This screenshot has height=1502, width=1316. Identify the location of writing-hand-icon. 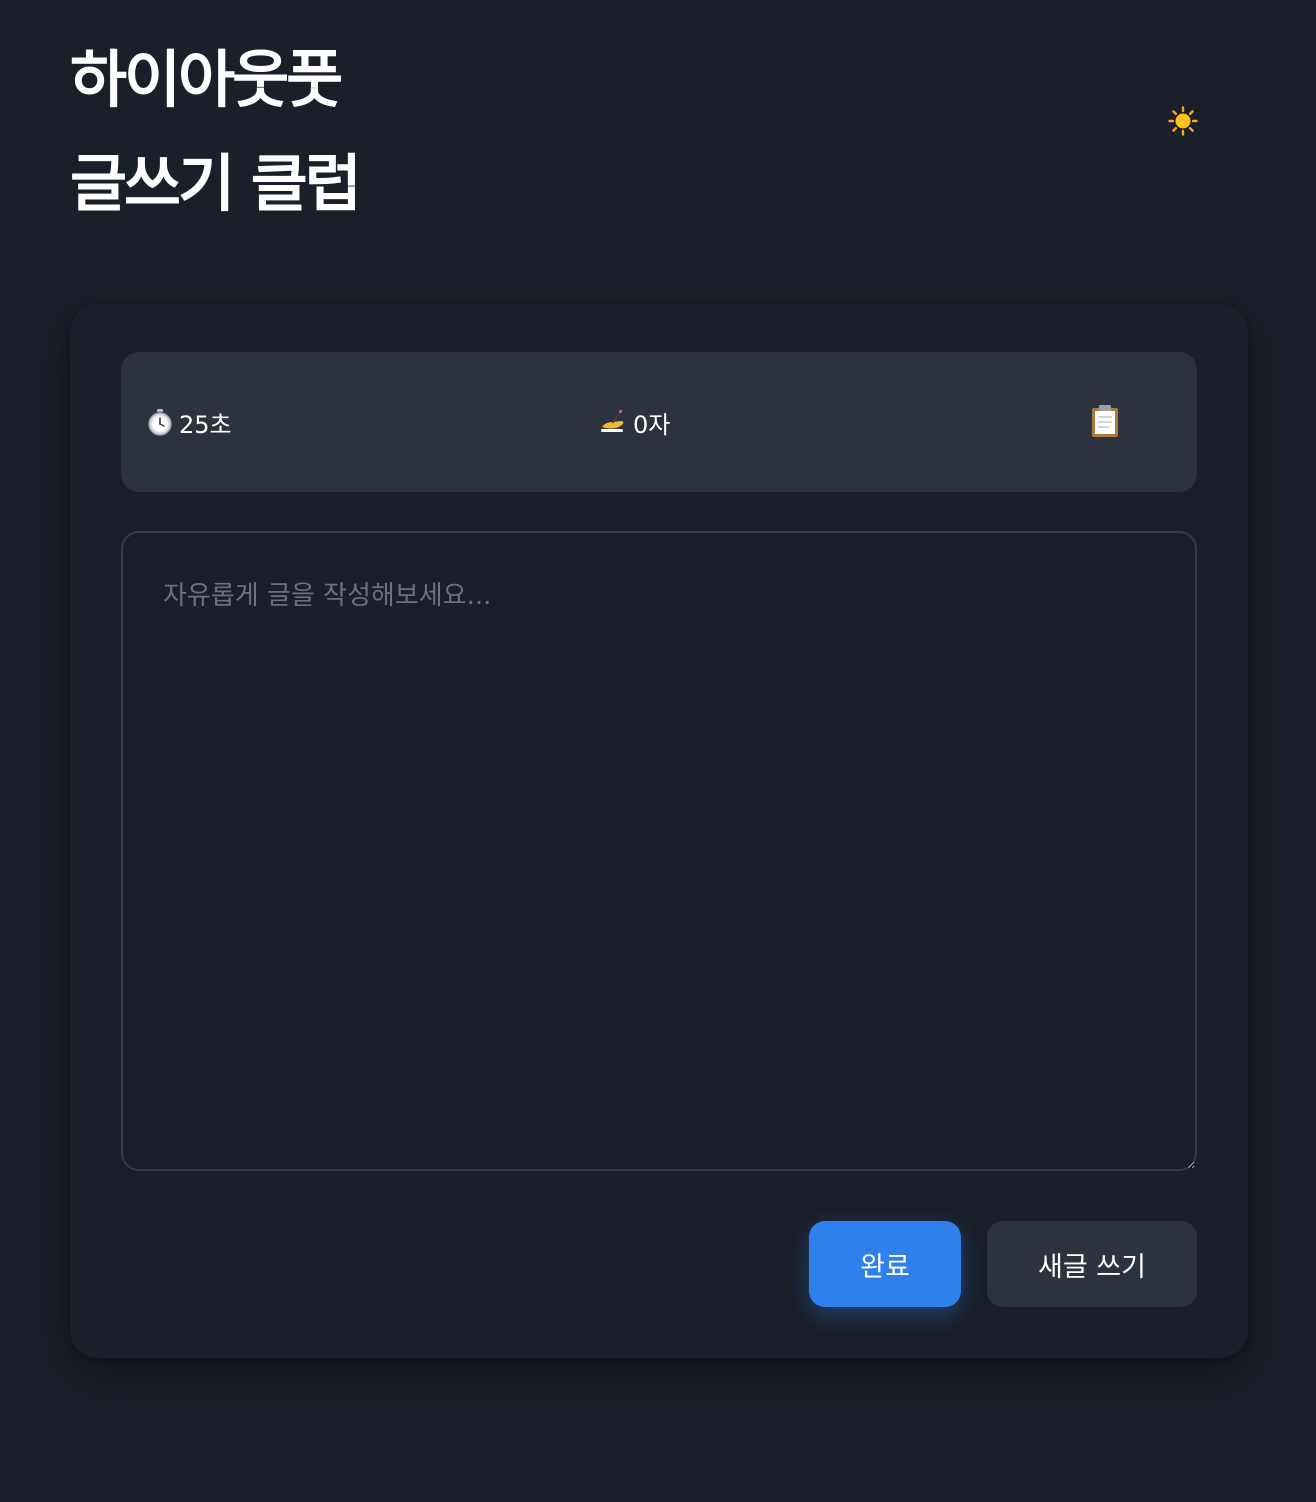
(612, 420).